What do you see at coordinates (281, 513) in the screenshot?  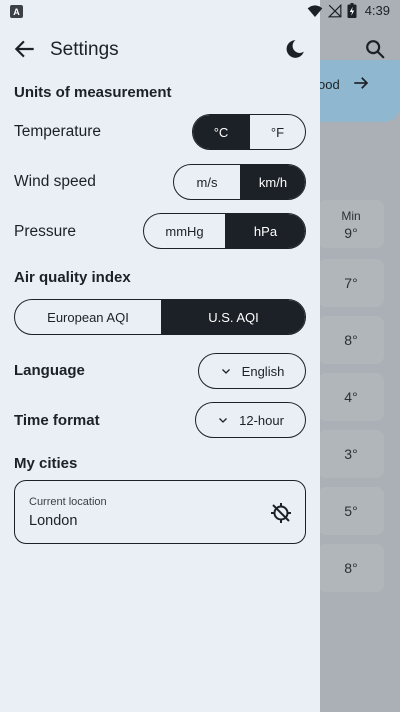 I see `location-off-icon` at bounding box center [281, 513].